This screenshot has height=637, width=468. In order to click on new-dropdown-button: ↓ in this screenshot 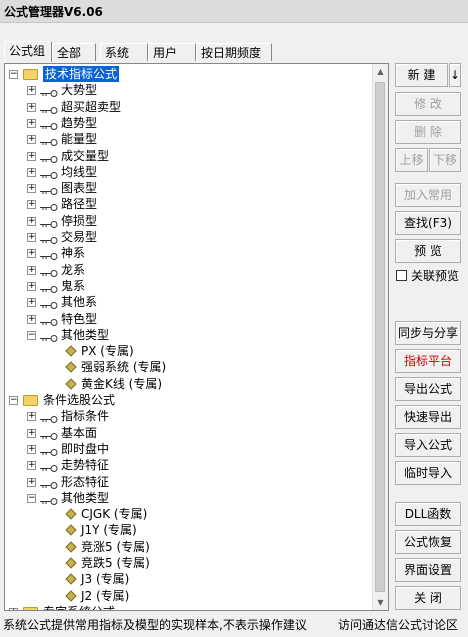, I will do `click(455, 75)`.